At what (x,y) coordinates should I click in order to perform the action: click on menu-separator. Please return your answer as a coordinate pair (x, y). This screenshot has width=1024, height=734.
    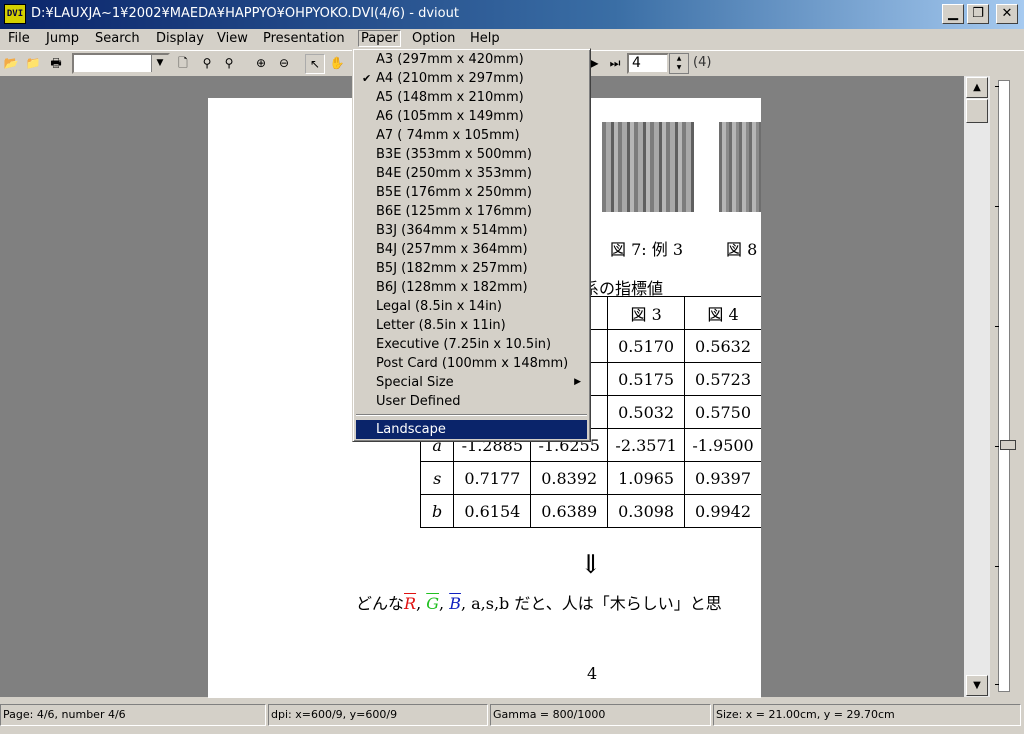
    Looking at the image, I should click on (471, 415).